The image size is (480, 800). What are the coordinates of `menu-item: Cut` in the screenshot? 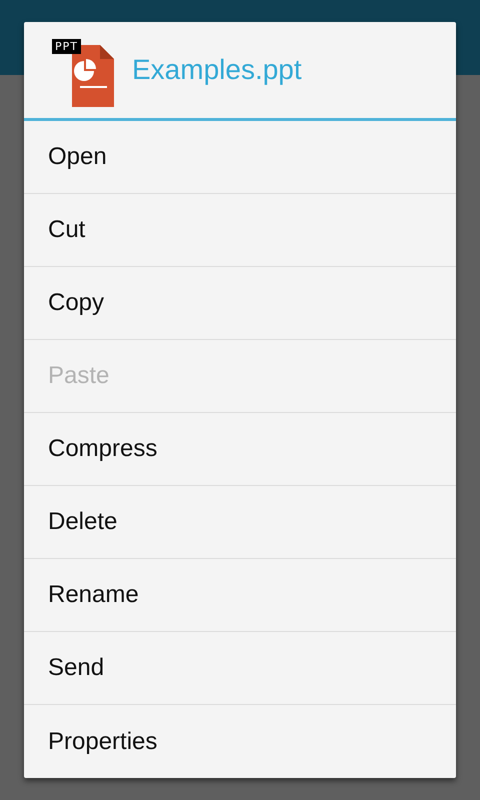 It's located at (240, 230).